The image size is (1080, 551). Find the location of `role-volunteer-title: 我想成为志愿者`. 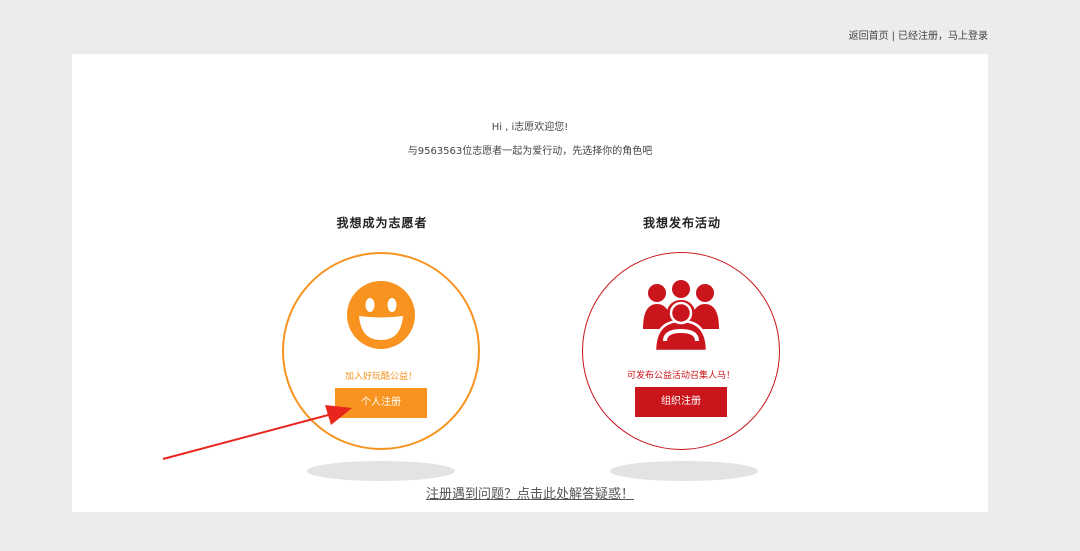

role-volunteer-title: 我想成为志愿者 is located at coordinates (382, 223).